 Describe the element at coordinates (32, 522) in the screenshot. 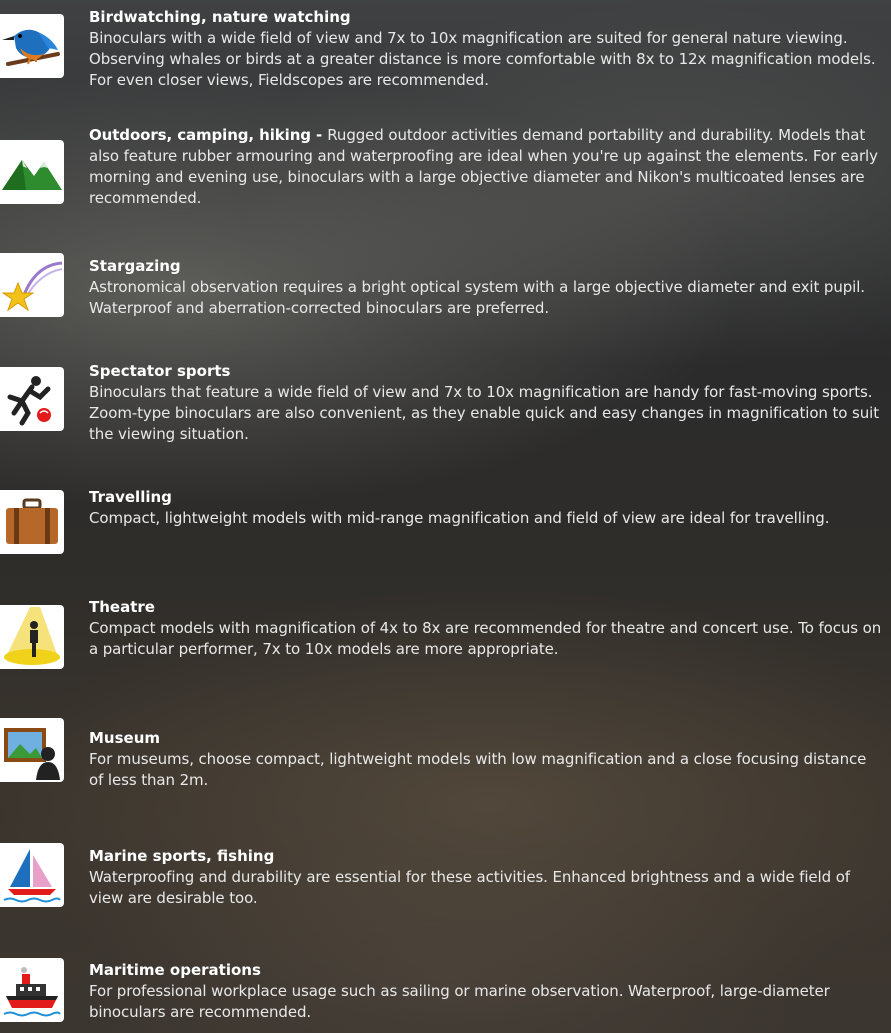

I see `suitcase-icon` at that location.